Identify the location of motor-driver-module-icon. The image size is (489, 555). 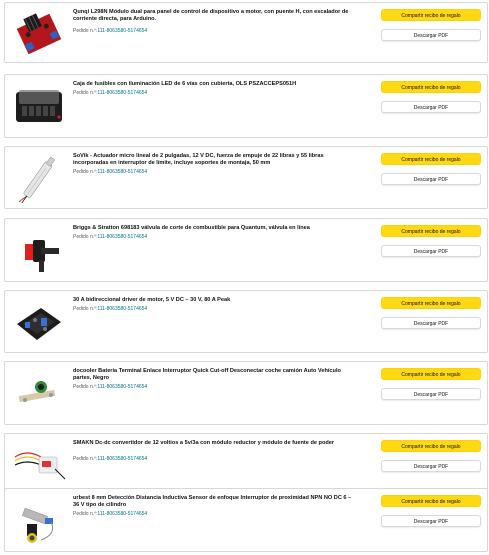
(39, 324).